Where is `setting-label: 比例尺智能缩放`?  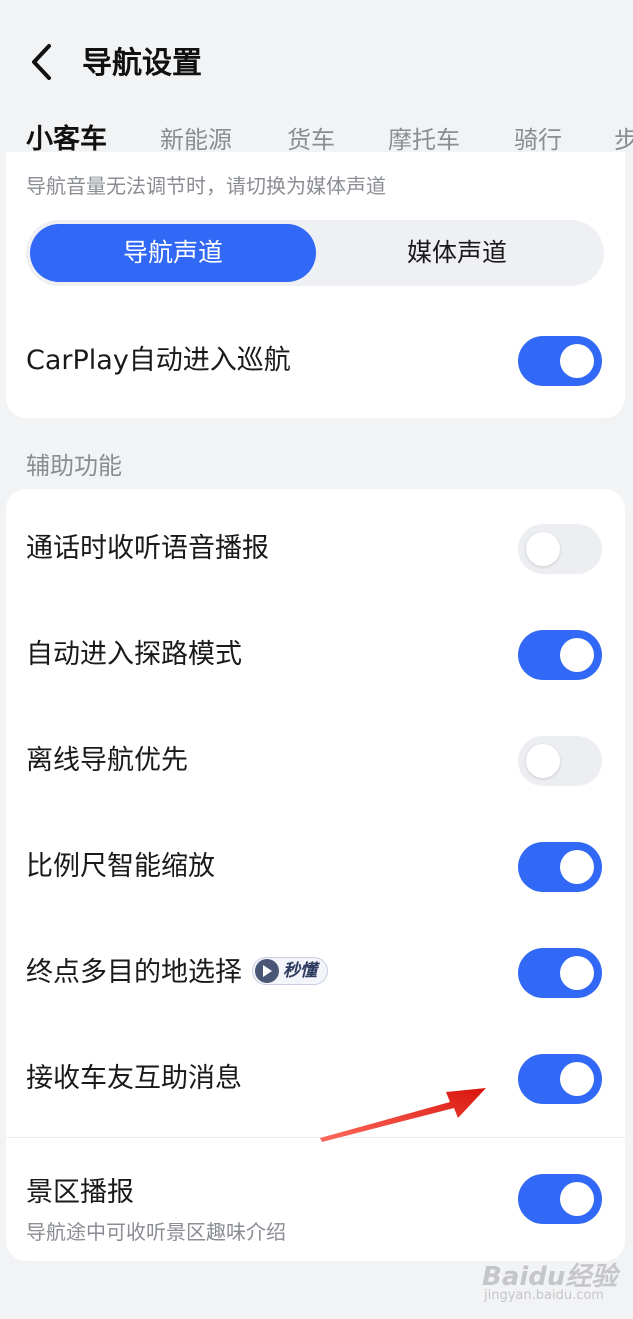
setting-label: 比例尺智能缩放 is located at coordinates (120, 866).